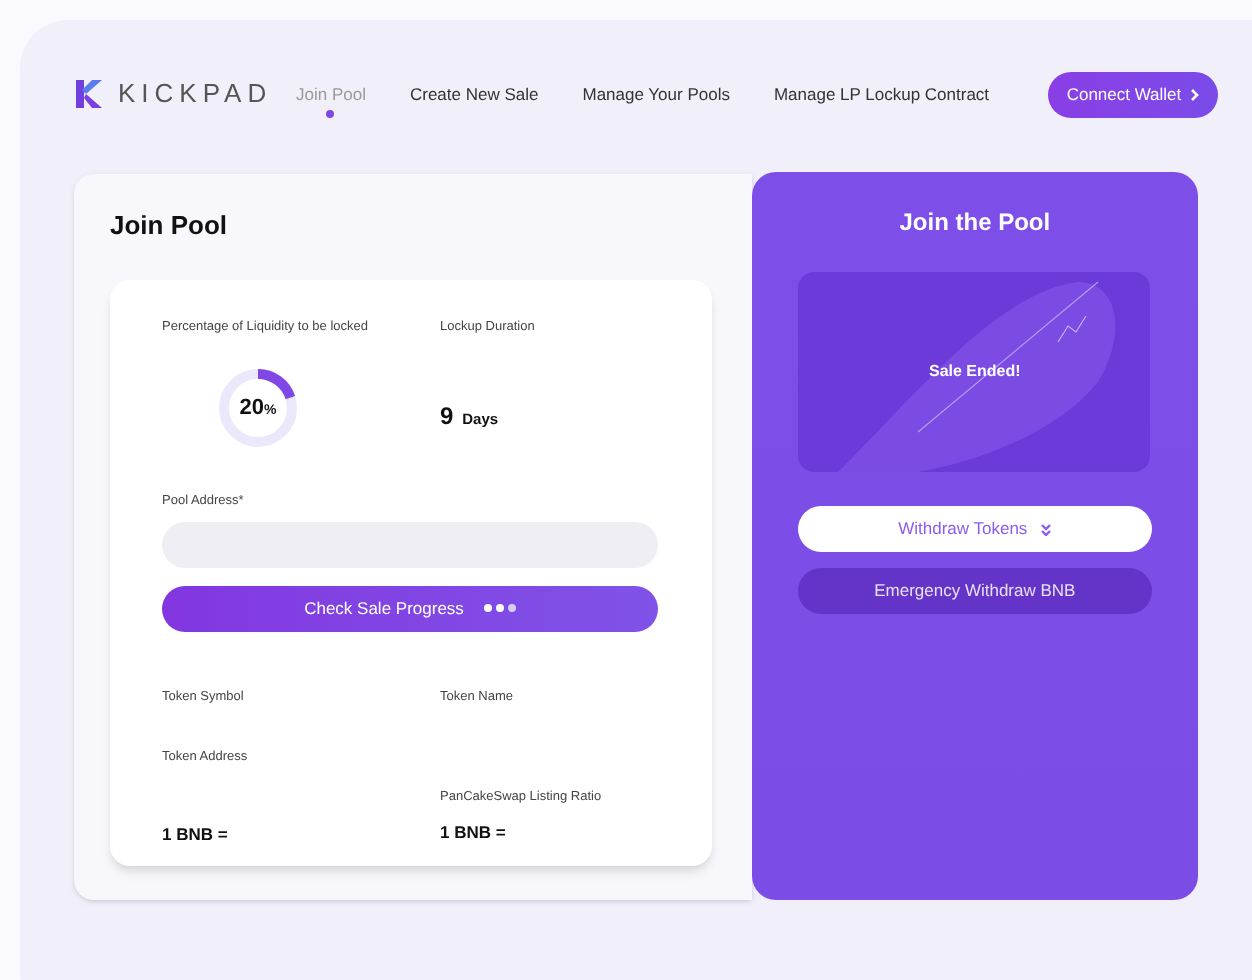 This screenshot has height=980, width=1252. Describe the element at coordinates (195, 94) in the screenshot. I see `brand-name: KICKPAD` at that location.